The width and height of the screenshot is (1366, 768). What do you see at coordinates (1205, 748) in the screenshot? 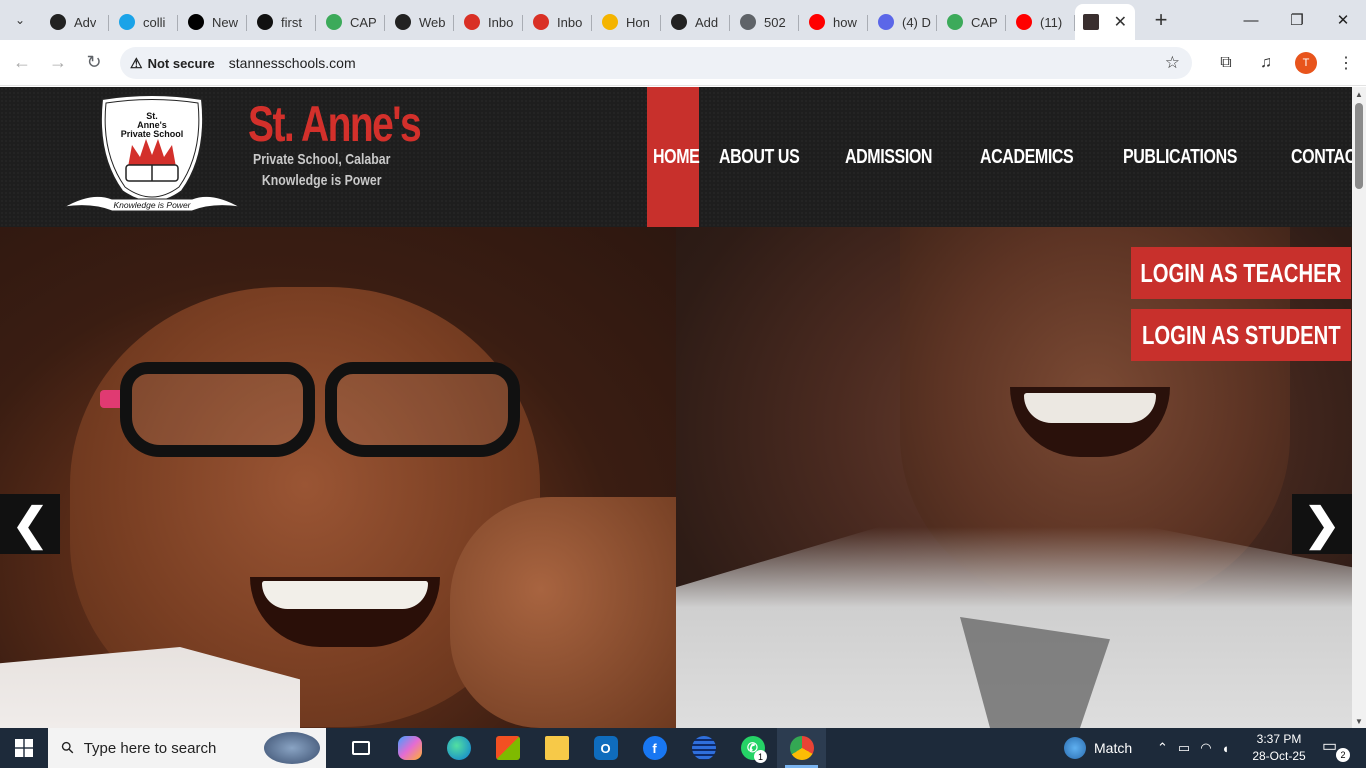
I see `wifi-icon: ◠` at bounding box center [1205, 748].